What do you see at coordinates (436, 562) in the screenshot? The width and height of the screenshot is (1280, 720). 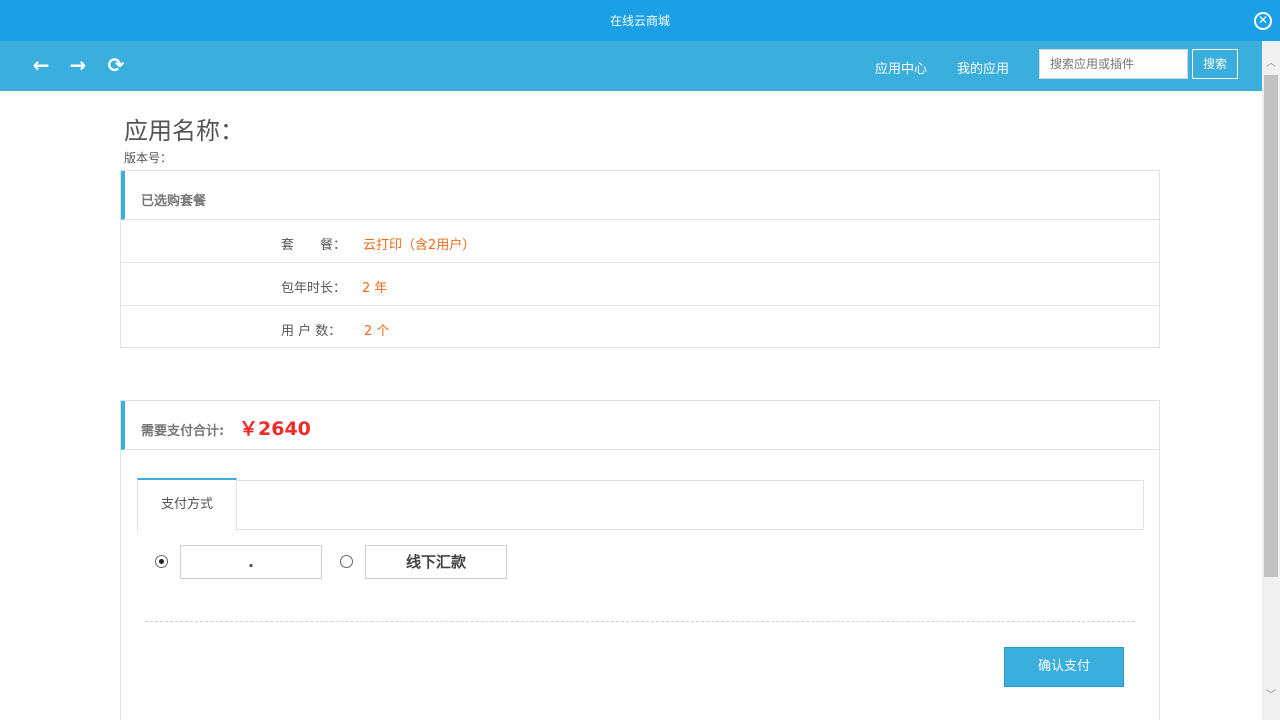 I see `payment-option-offline-transfer: 线下汇款` at bounding box center [436, 562].